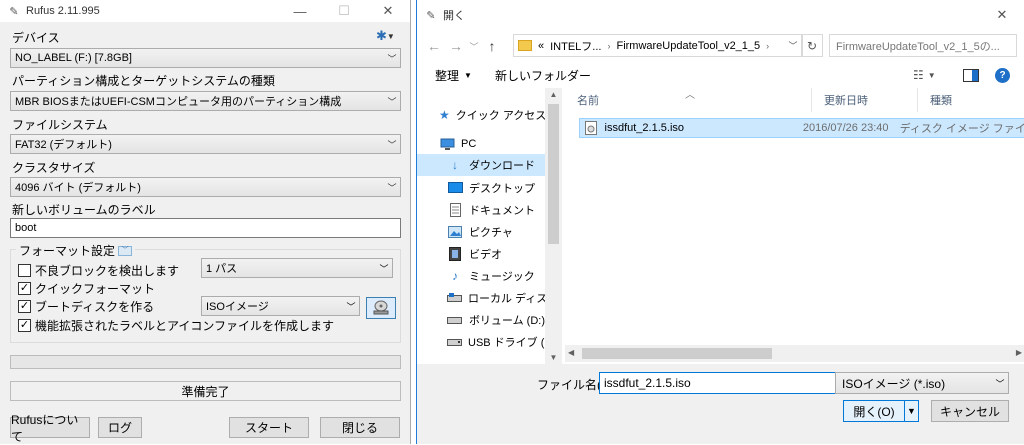 This screenshot has width=1024, height=445. I want to click on bad-blocks-checkbox: 不良ブロックを検出します, so click(98, 270).